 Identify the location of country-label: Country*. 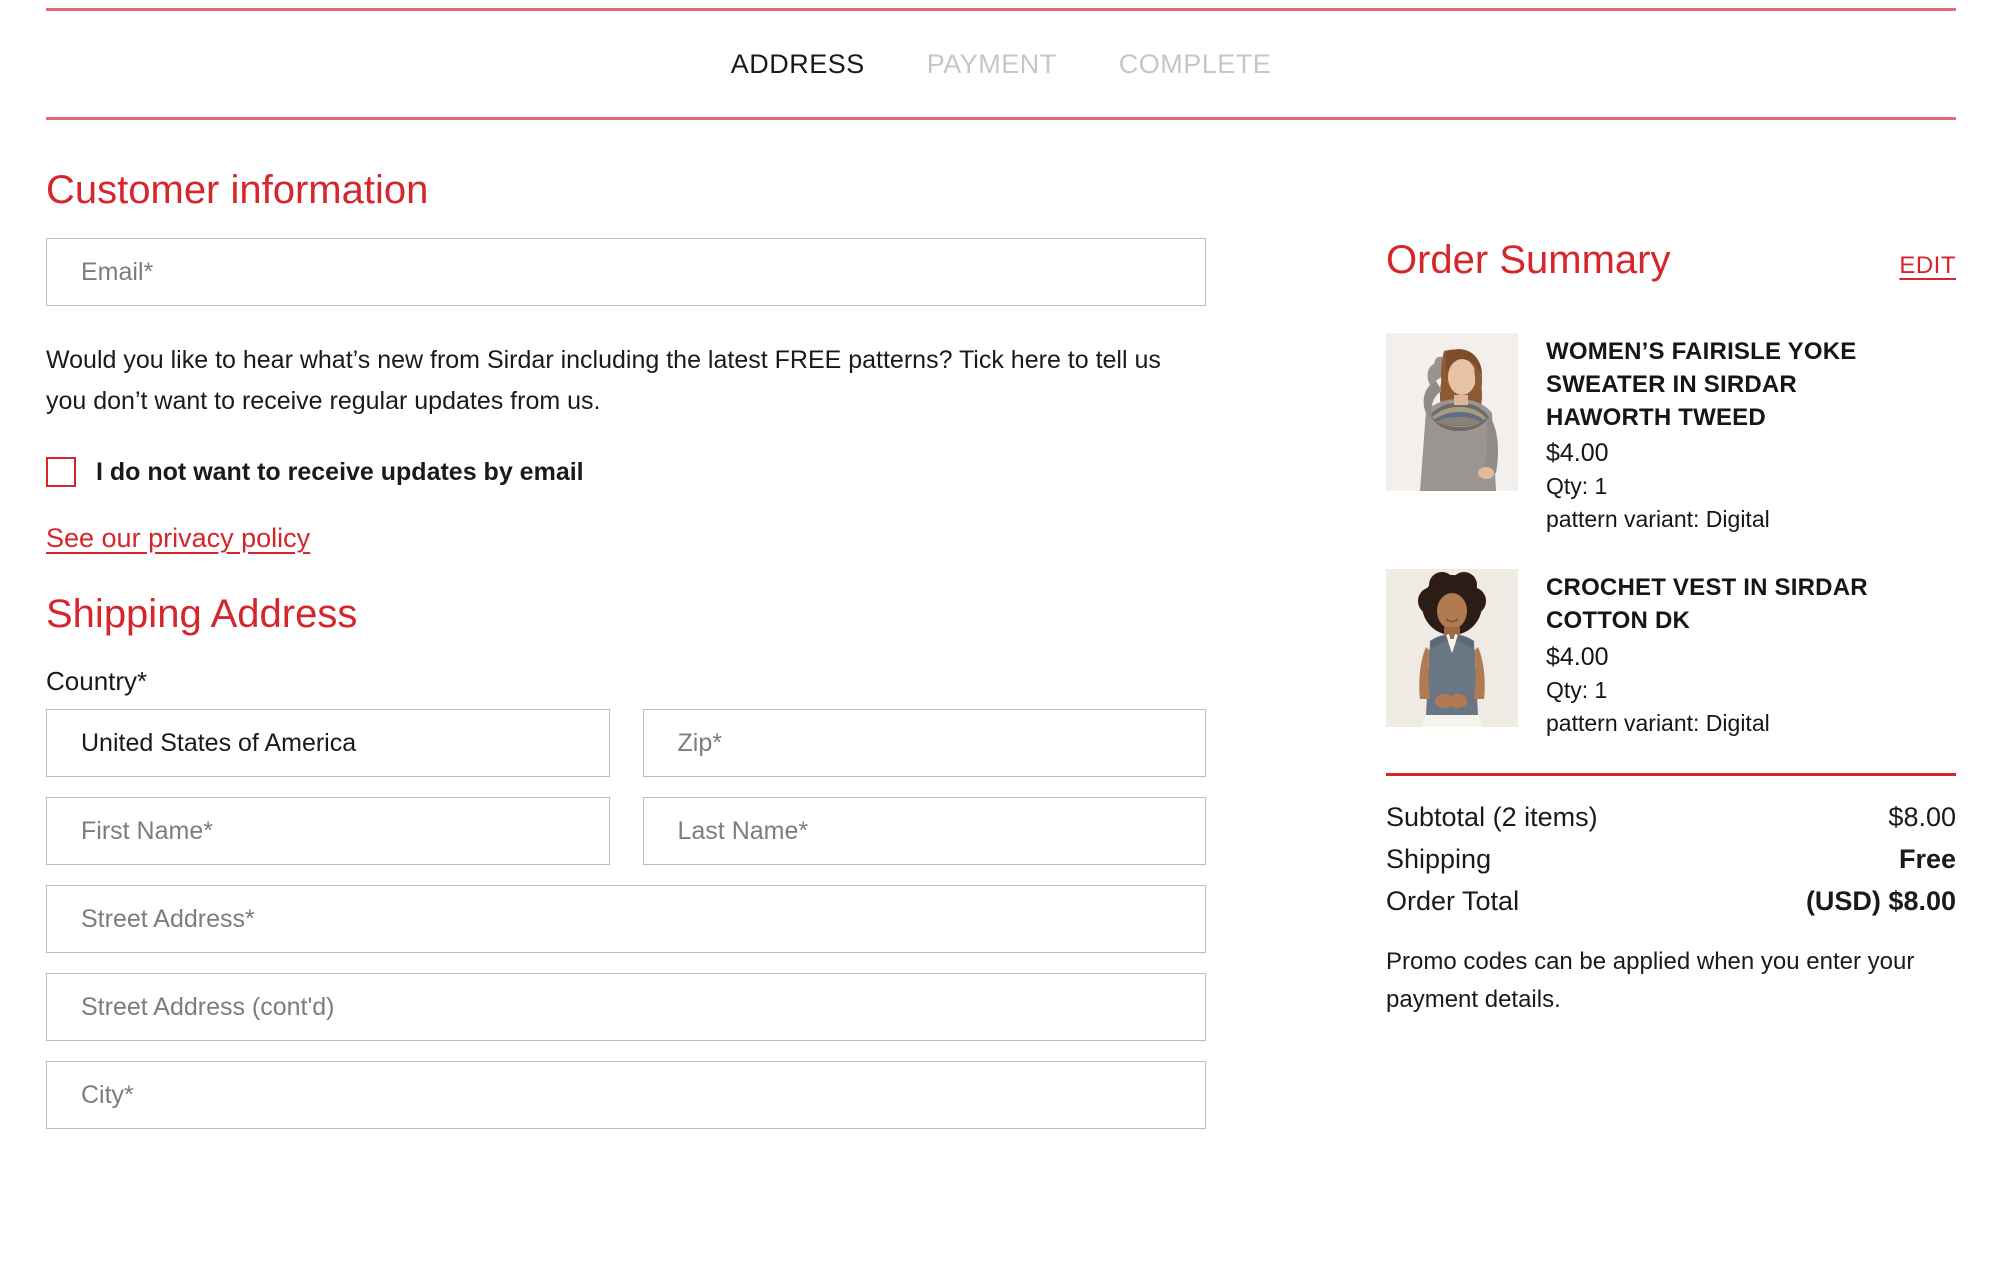
(97, 681).